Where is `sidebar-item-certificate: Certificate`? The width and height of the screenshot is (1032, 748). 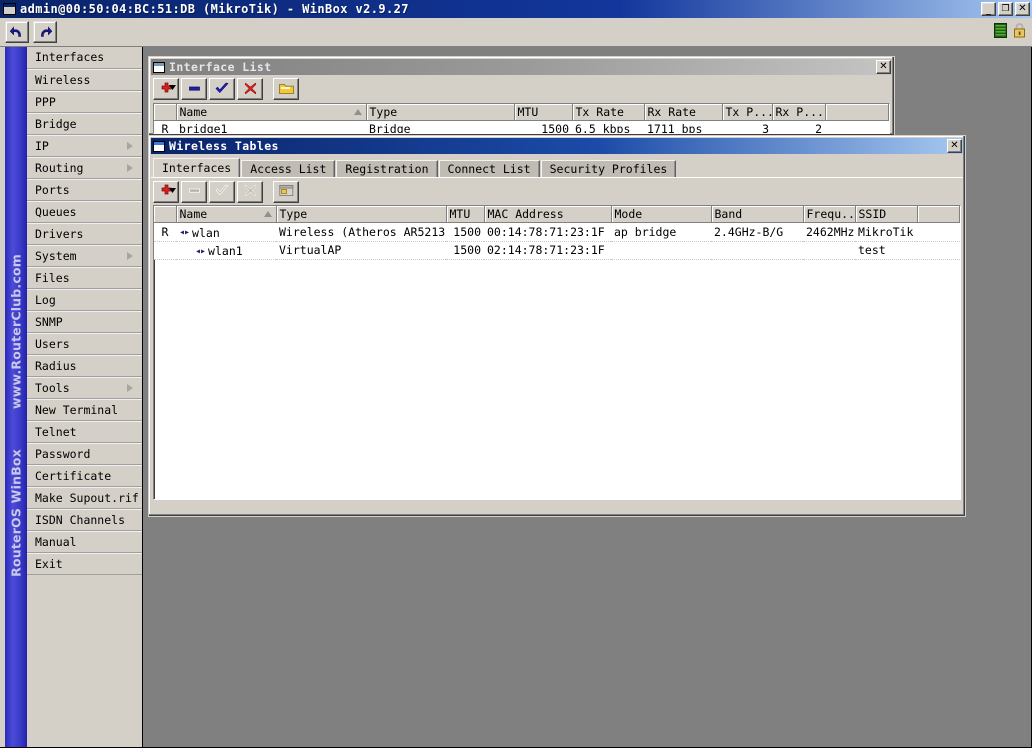 sidebar-item-certificate: Certificate is located at coordinates (84, 476).